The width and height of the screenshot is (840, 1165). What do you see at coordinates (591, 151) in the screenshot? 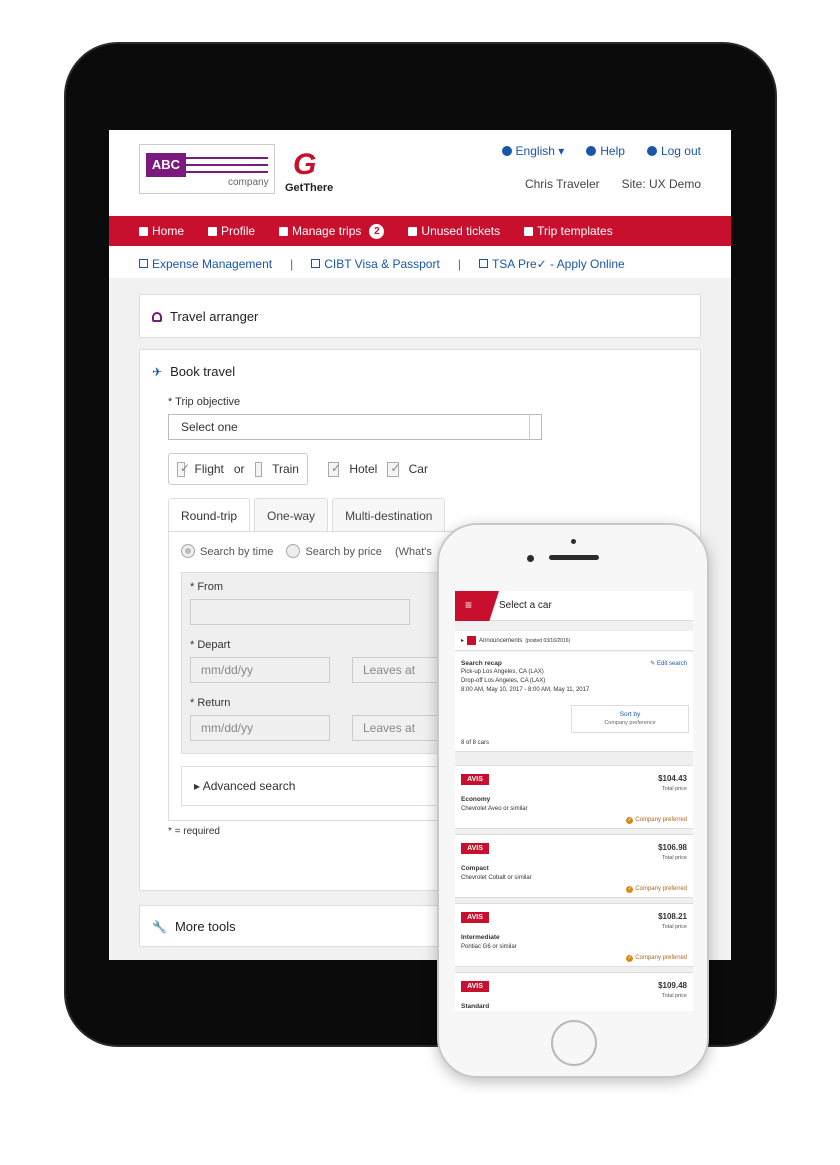
I see `help-icon` at bounding box center [591, 151].